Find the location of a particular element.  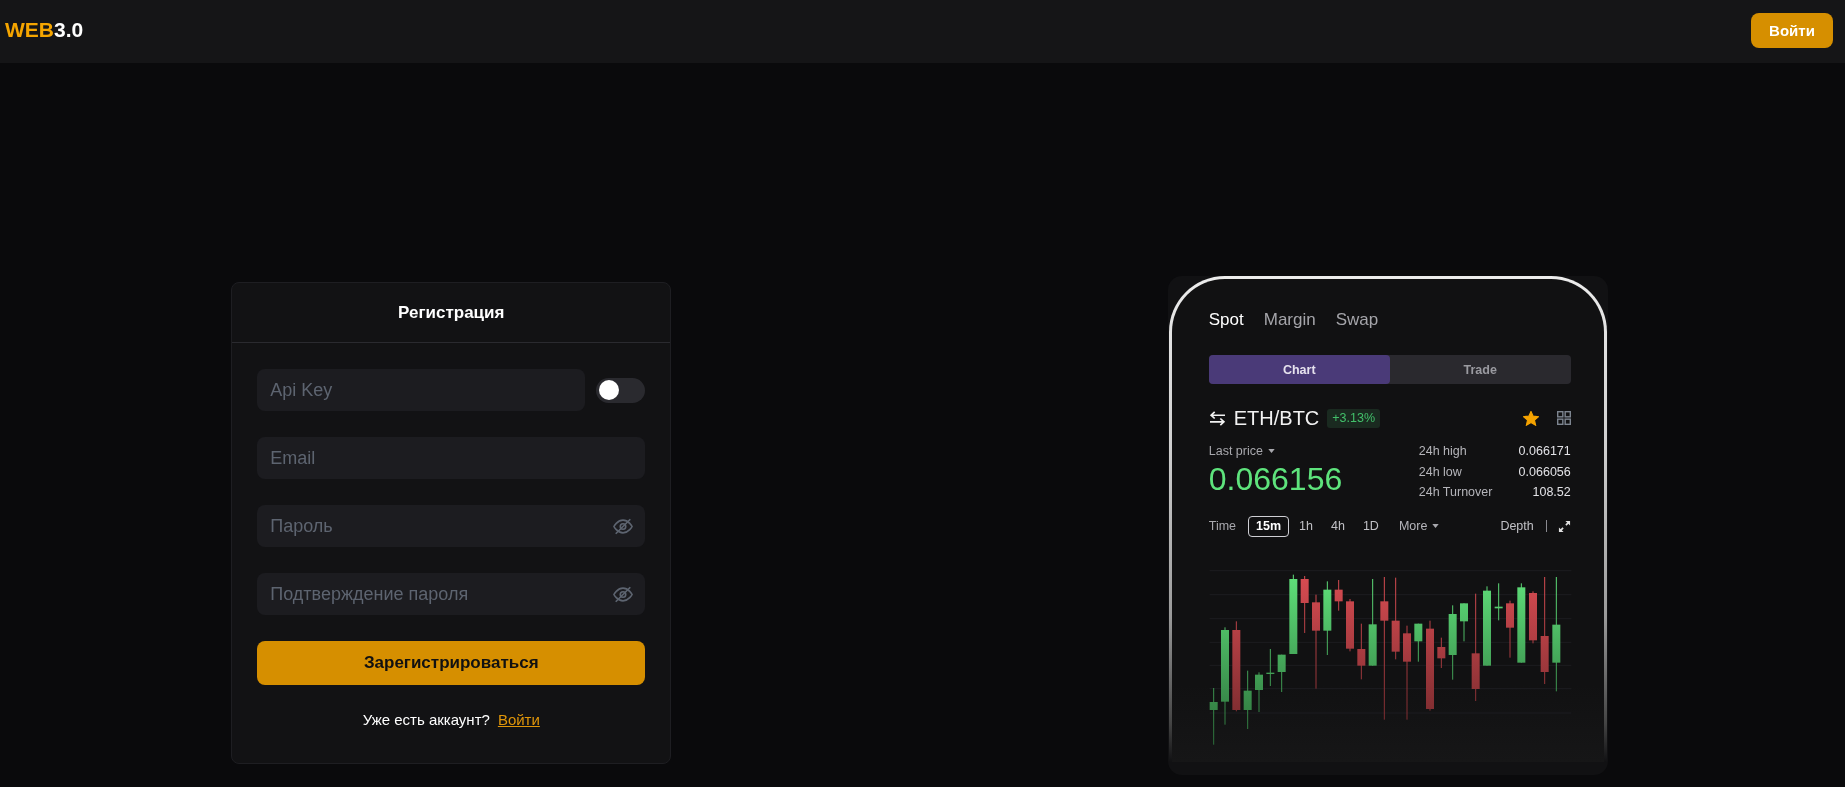

stat-label: 24h high is located at coordinates (1443, 451).